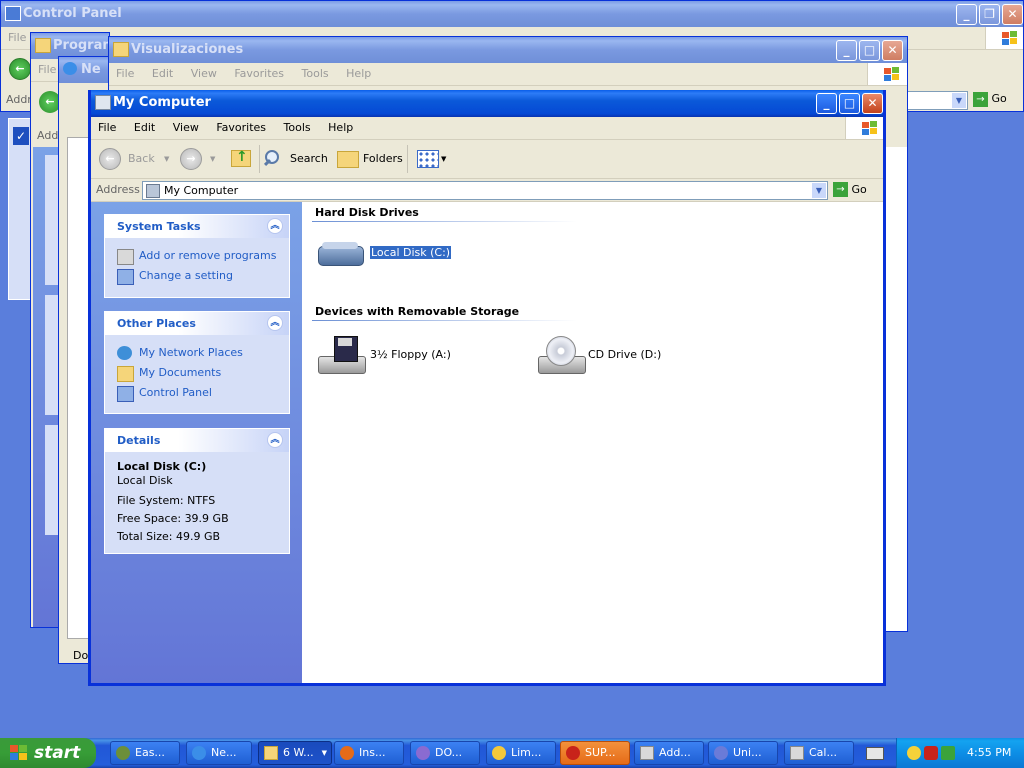 This screenshot has height=768, width=1024. I want to click on visualizaciones-titlebar: Visualizaciones _ □ ✕, so click(508, 50).